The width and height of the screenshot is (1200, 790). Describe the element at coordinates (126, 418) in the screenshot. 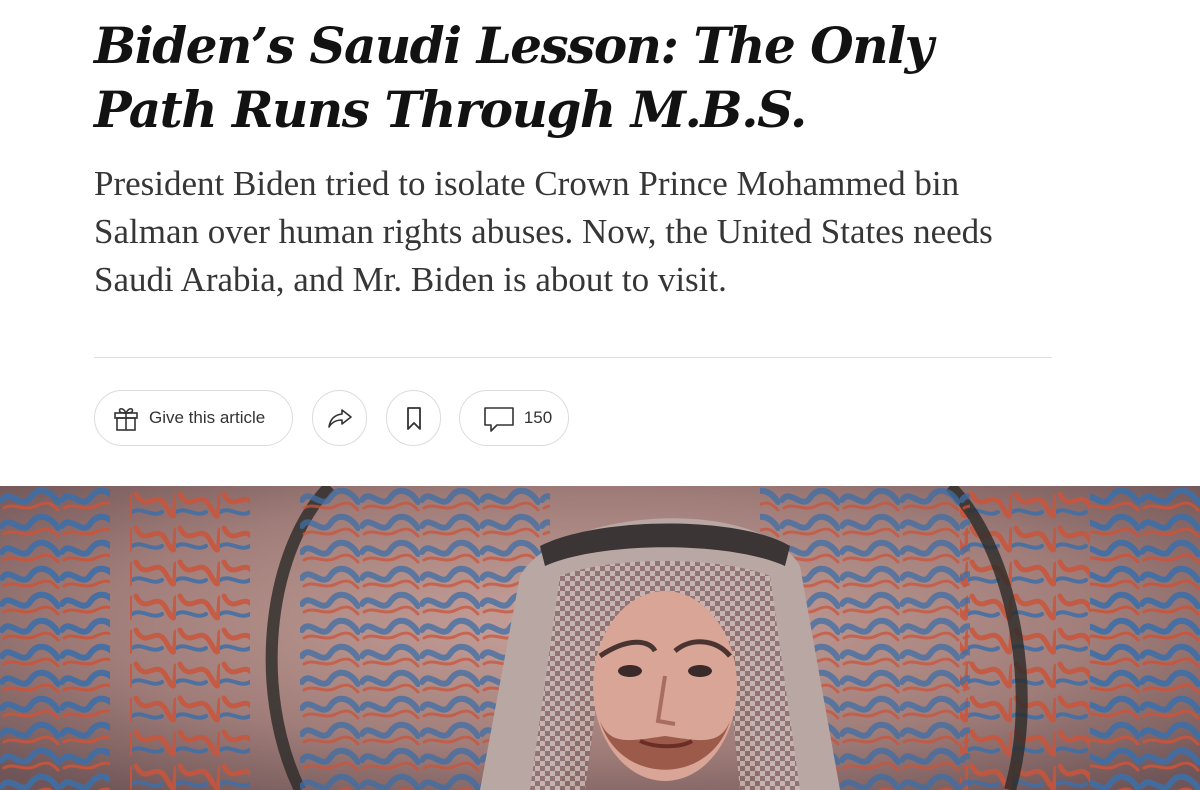

I see `gift-icon` at that location.